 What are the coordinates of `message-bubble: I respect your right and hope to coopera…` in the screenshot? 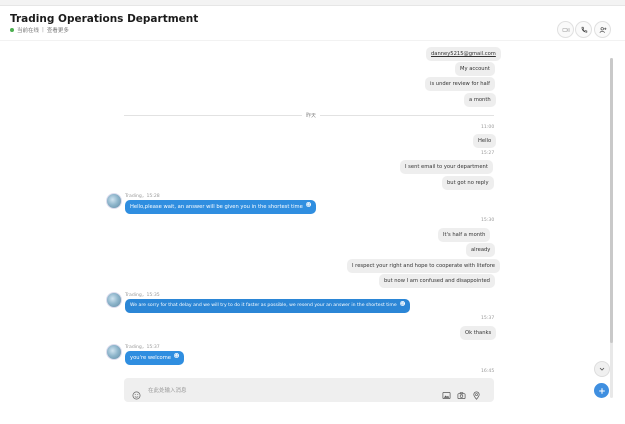 It's located at (423, 266).